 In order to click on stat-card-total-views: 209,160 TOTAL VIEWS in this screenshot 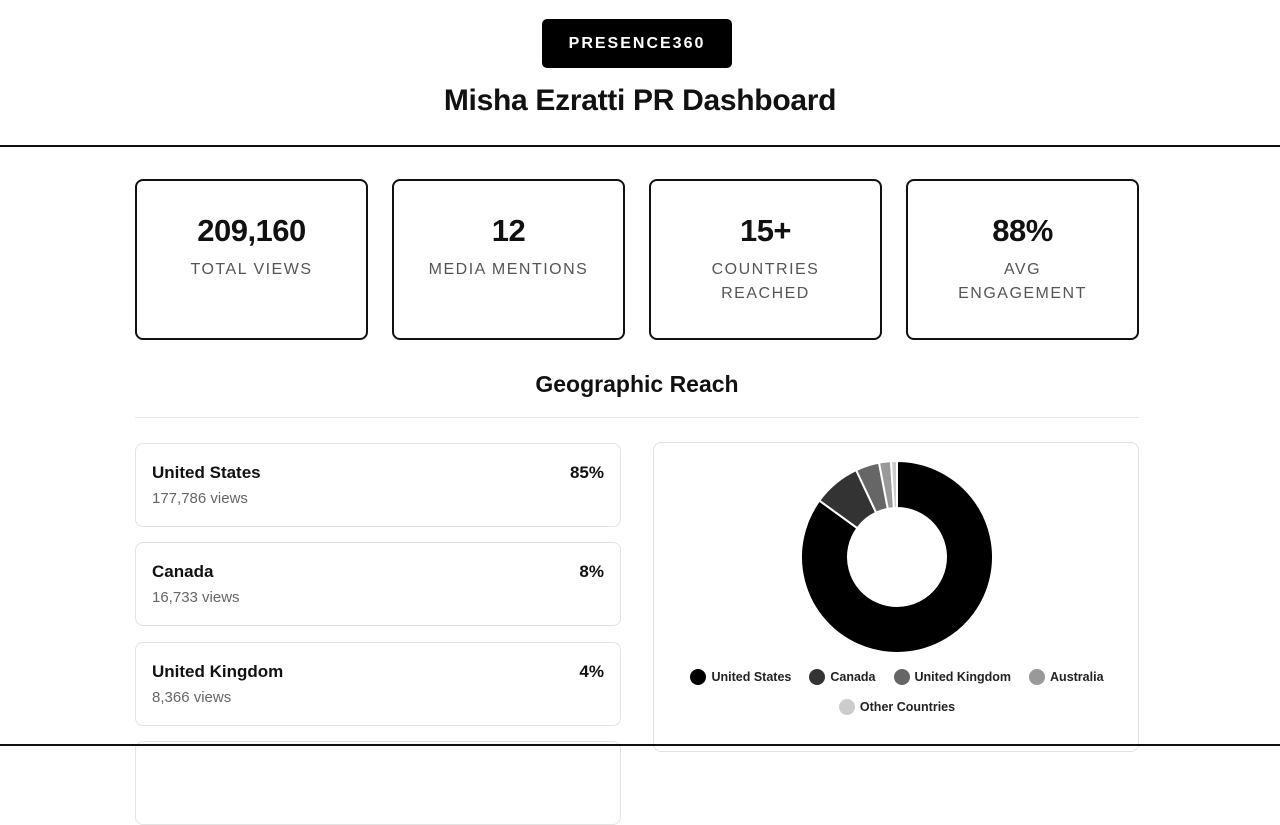, I will do `click(251, 259)`.